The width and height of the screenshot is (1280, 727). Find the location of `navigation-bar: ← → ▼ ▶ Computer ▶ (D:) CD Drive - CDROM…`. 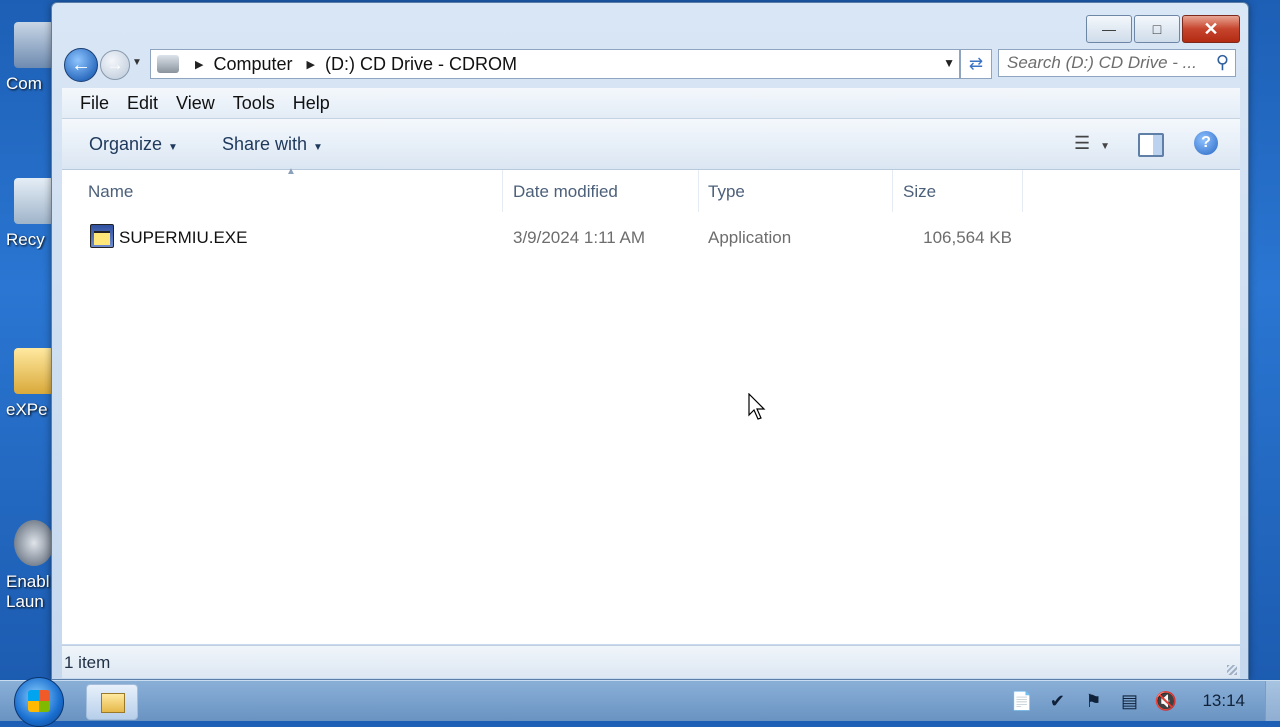

navigation-bar: ← → ▼ ▶ Computer ▶ (D:) CD Drive - CDROM… is located at coordinates (651, 64).